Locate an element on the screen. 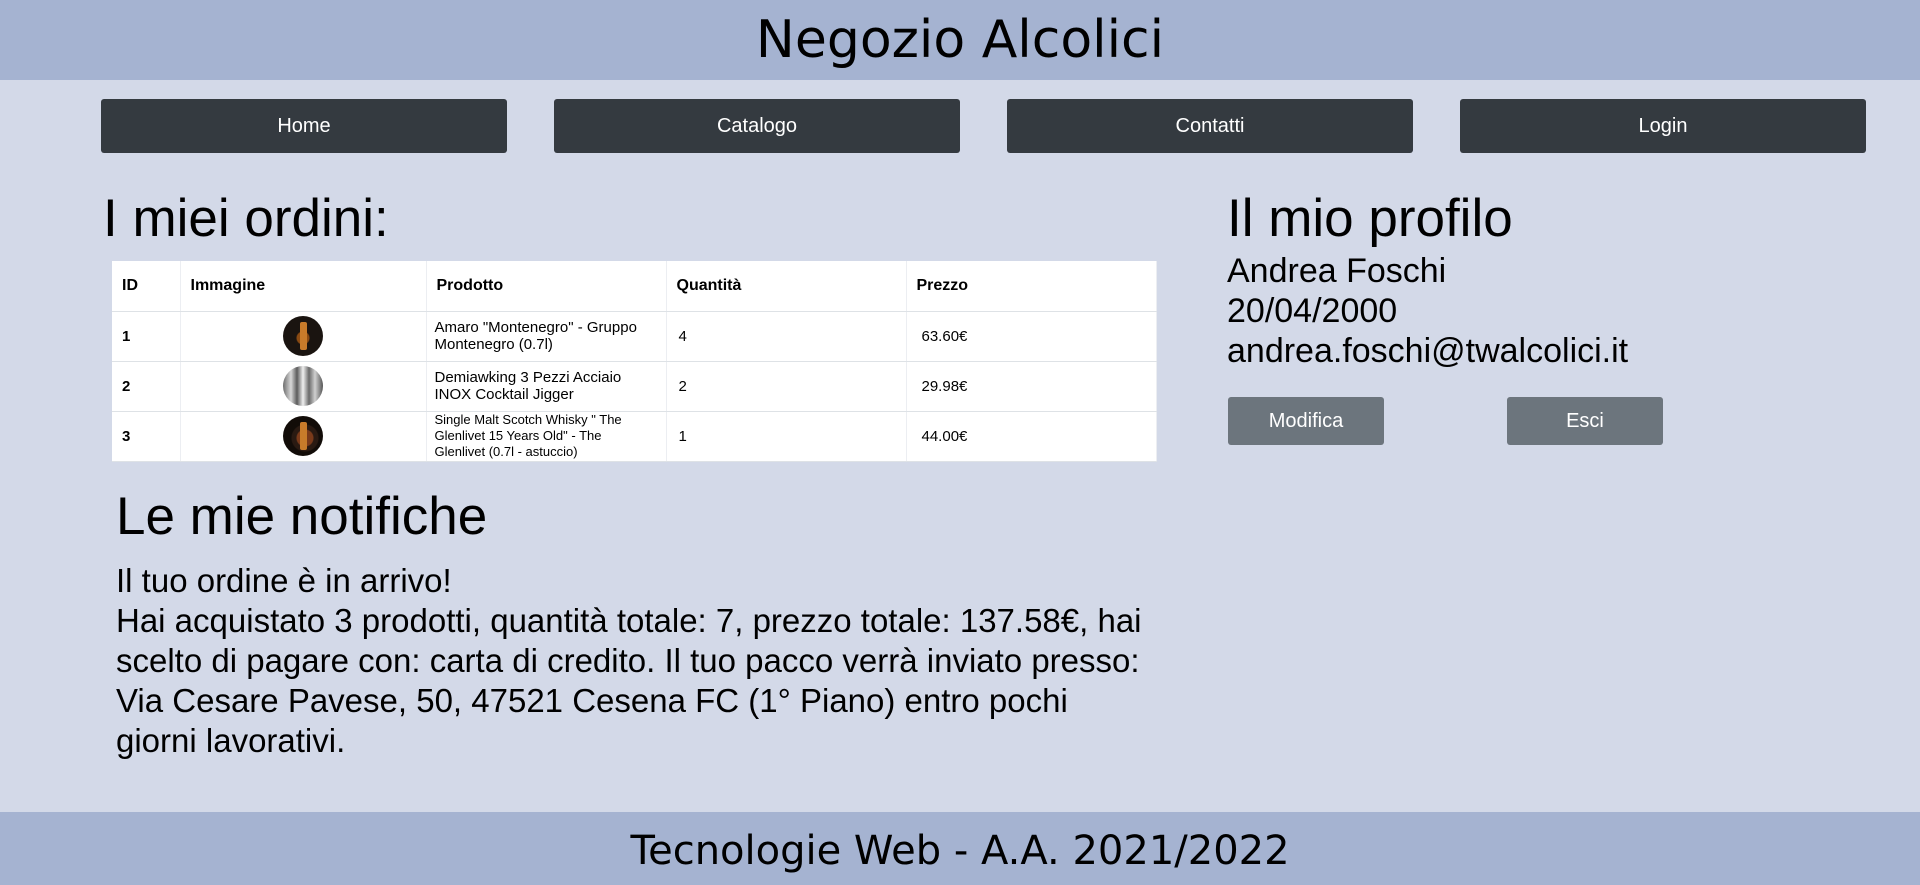 This screenshot has height=885, width=1920. column-header-id: ID is located at coordinates (146, 286).